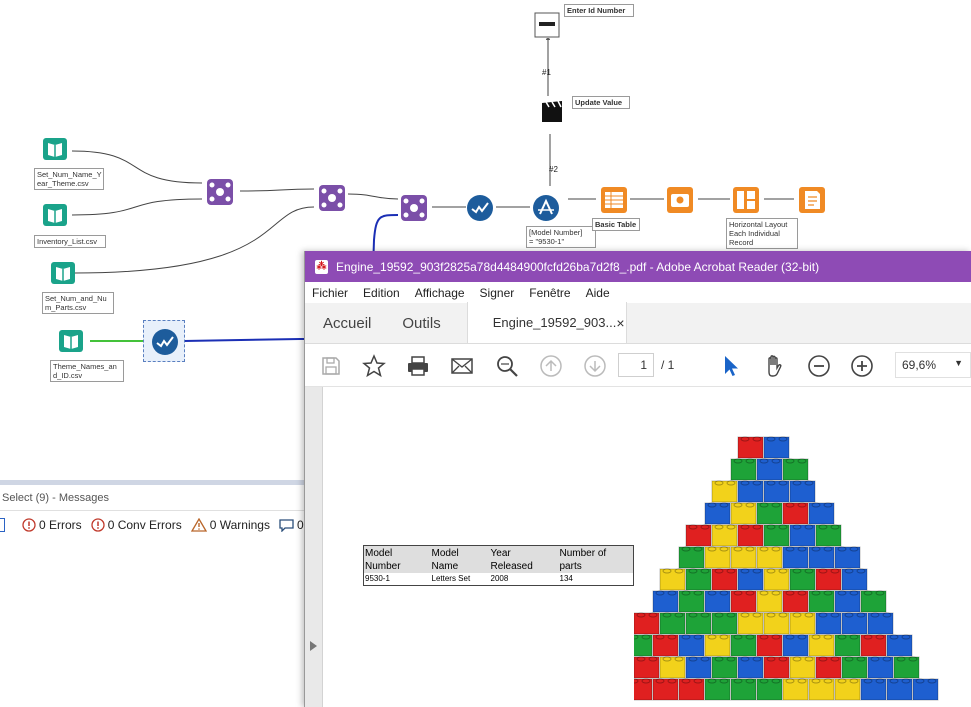 The height and width of the screenshot is (707, 971). Describe the element at coordinates (598, 293) in the screenshot. I see `menu-aide: Aide` at that location.